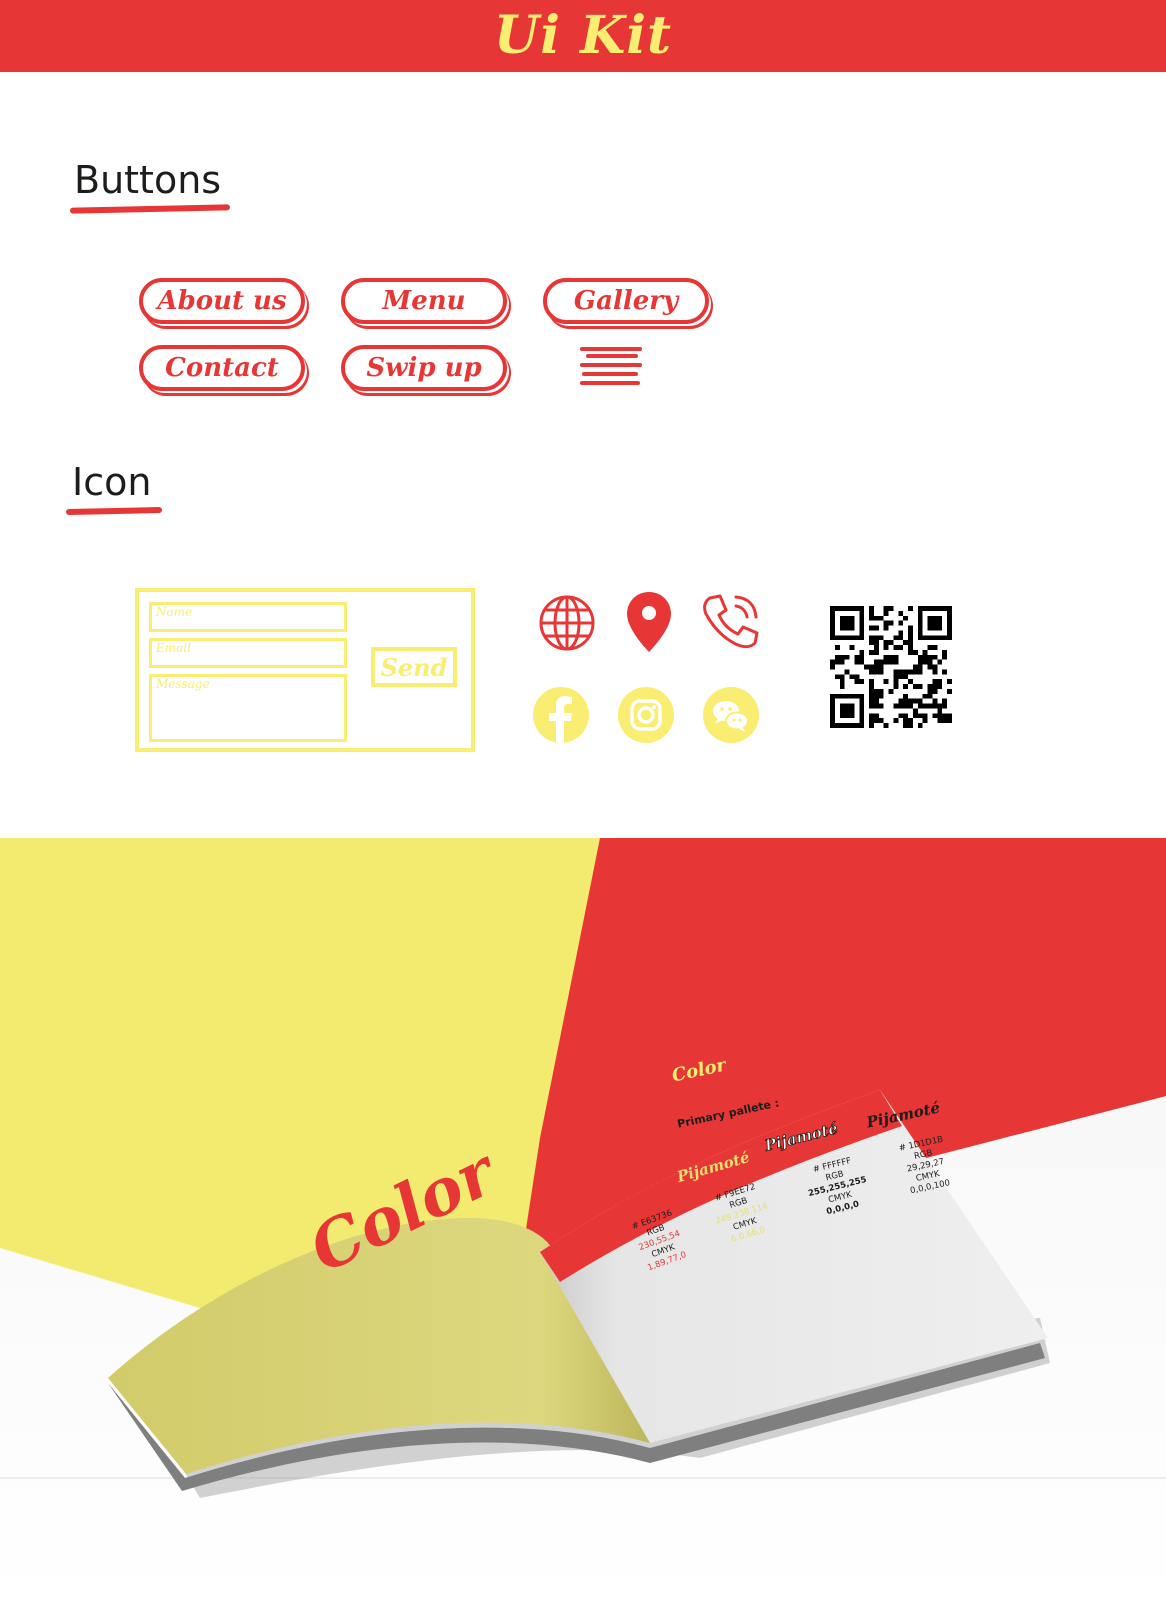 Image resolution: width=1166 pixels, height=1600 pixels. Describe the element at coordinates (248, 617) in the screenshot. I see `name-field: Name` at that location.